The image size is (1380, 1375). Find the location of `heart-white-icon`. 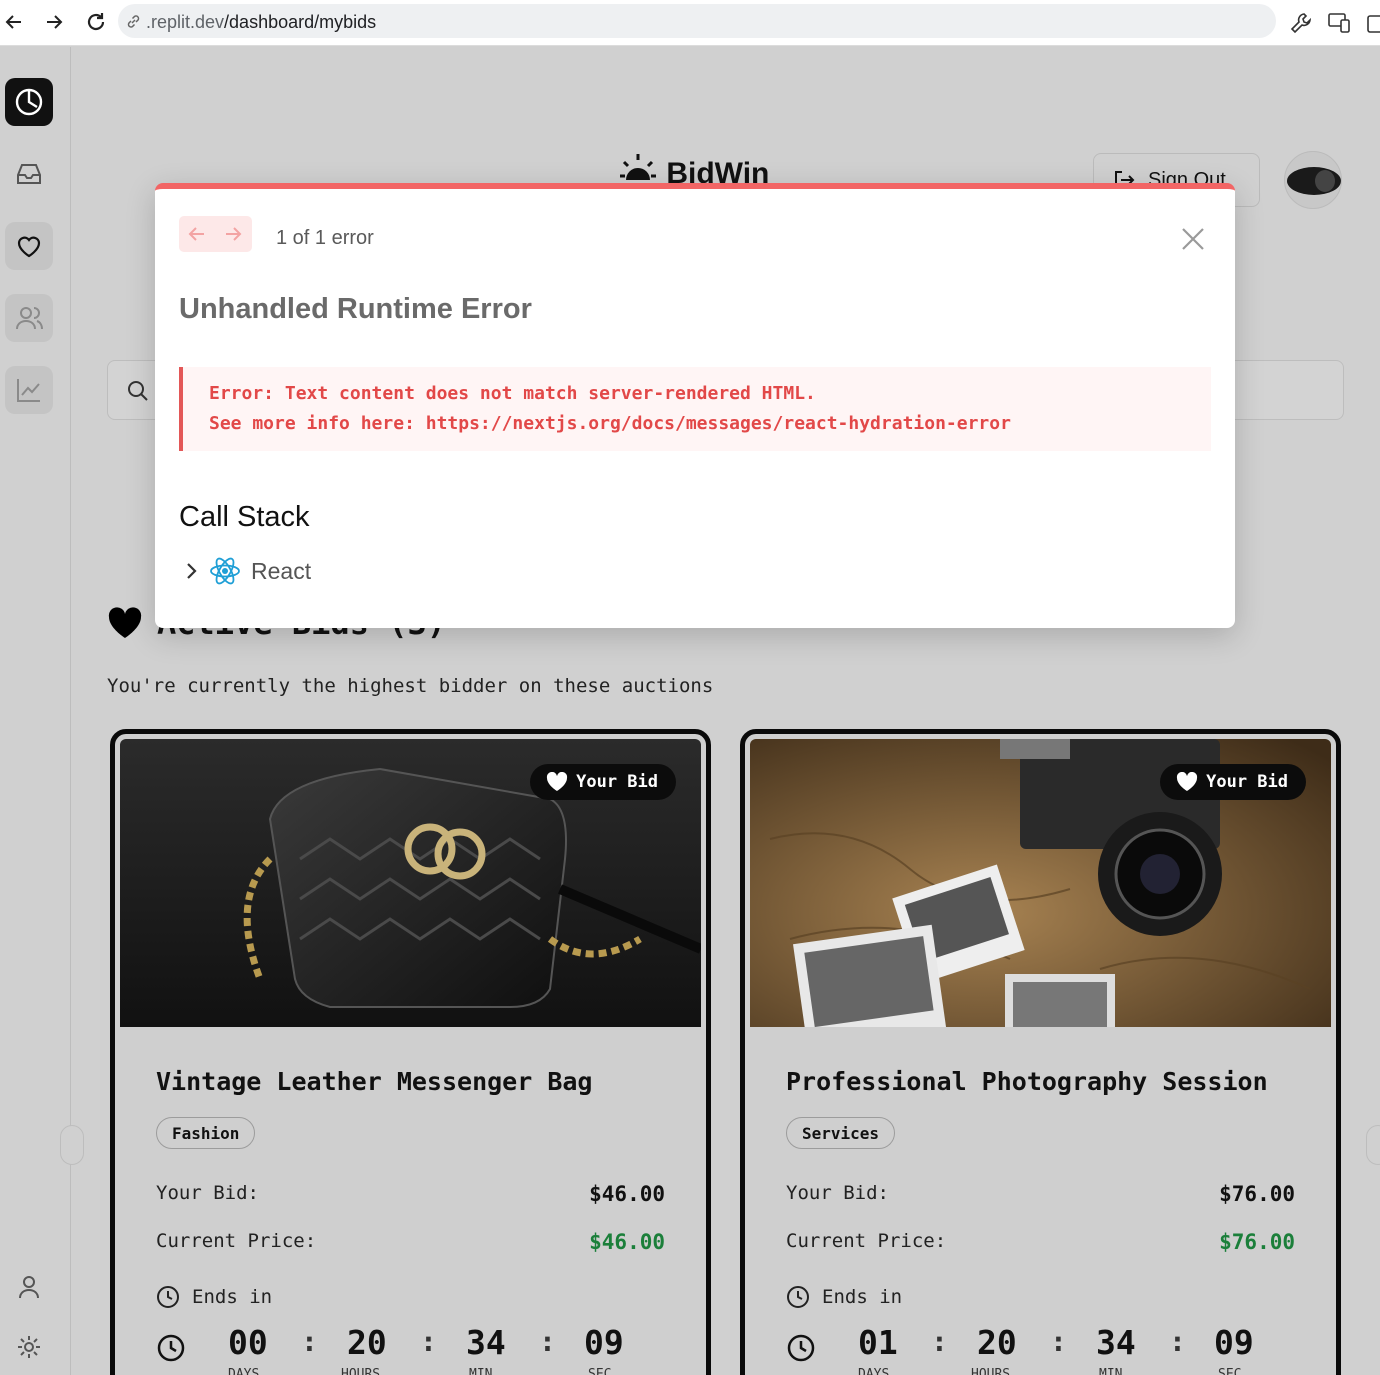

heart-white-icon is located at coordinates (557, 781).